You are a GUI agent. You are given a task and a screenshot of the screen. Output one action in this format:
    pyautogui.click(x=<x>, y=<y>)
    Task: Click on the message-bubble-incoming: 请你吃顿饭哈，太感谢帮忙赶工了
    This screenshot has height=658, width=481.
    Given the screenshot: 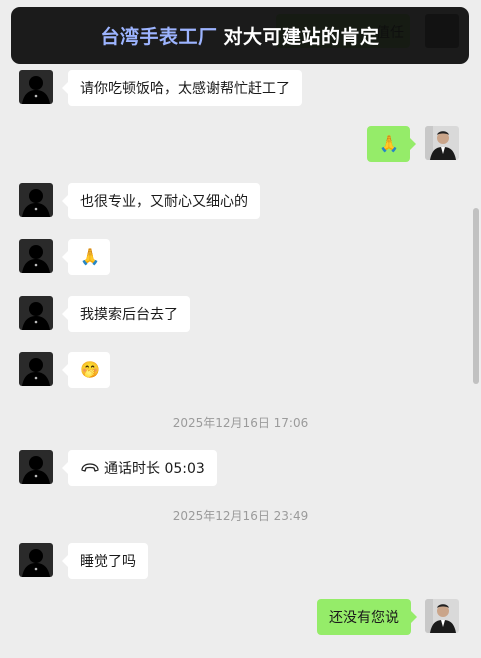 What is the action you would take?
    pyautogui.click(x=182, y=88)
    